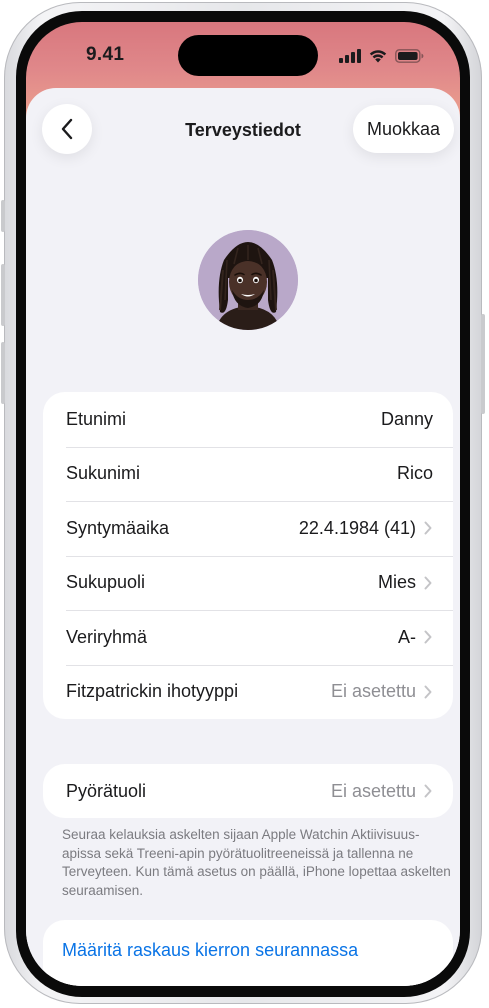 This screenshot has height=1008, width=489. I want to click on pregnancy-link-card: Määritä raskaus kierron seurannassa, so click(248, 953).